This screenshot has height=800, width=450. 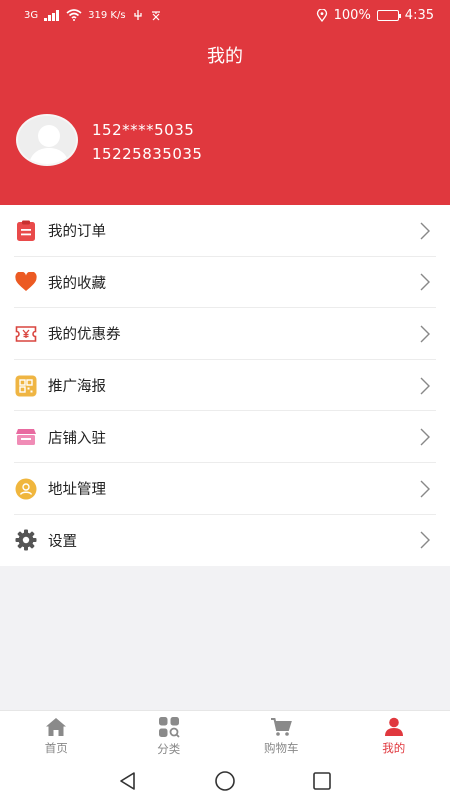 I want to click on battery-percent: 100%, so click(x=352, y=15).